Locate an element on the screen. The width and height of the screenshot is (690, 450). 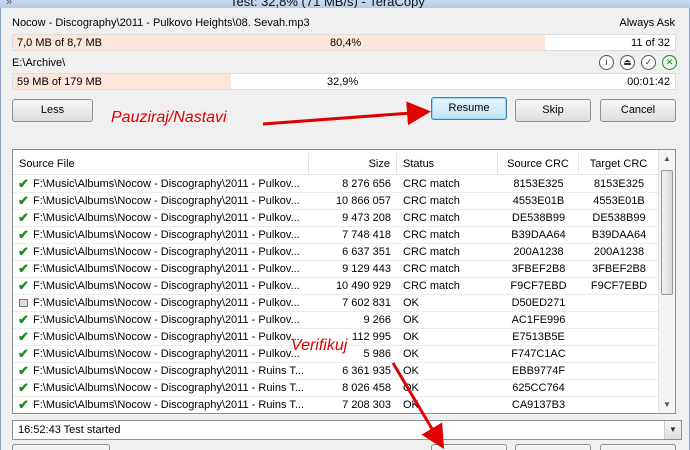
arrow-to-verify is located at coordinates (418, 406).